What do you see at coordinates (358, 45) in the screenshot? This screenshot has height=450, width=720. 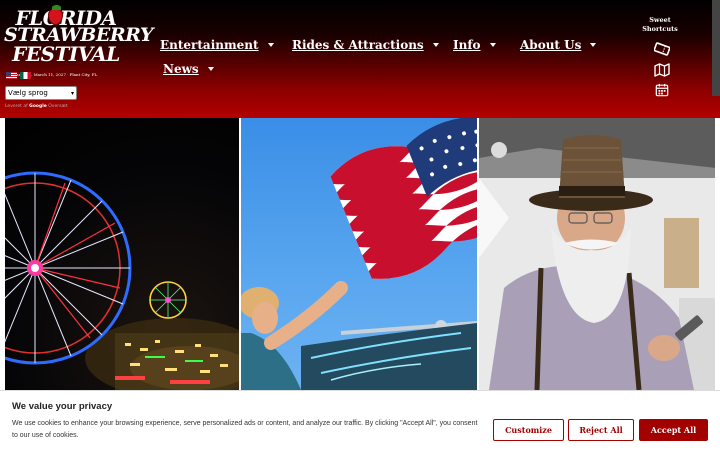 I see `nav-item-label: Rides & Attractions` at bounding box center [358, 45].